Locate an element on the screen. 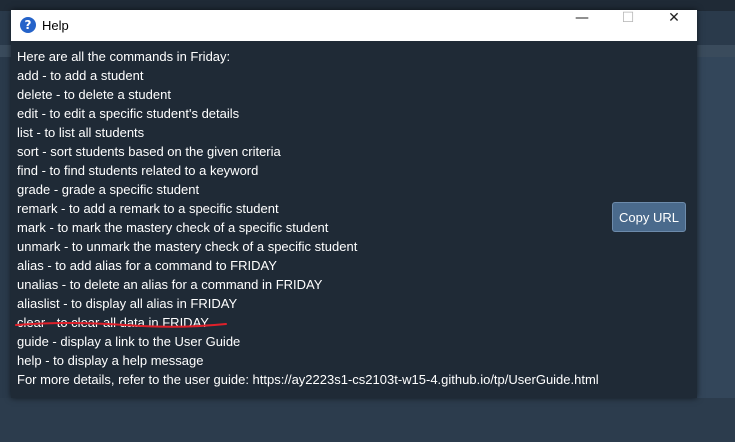 The width and height of the screenshot is (735, 442). help-line: list - to list all students is located at coordinates (81, 132).